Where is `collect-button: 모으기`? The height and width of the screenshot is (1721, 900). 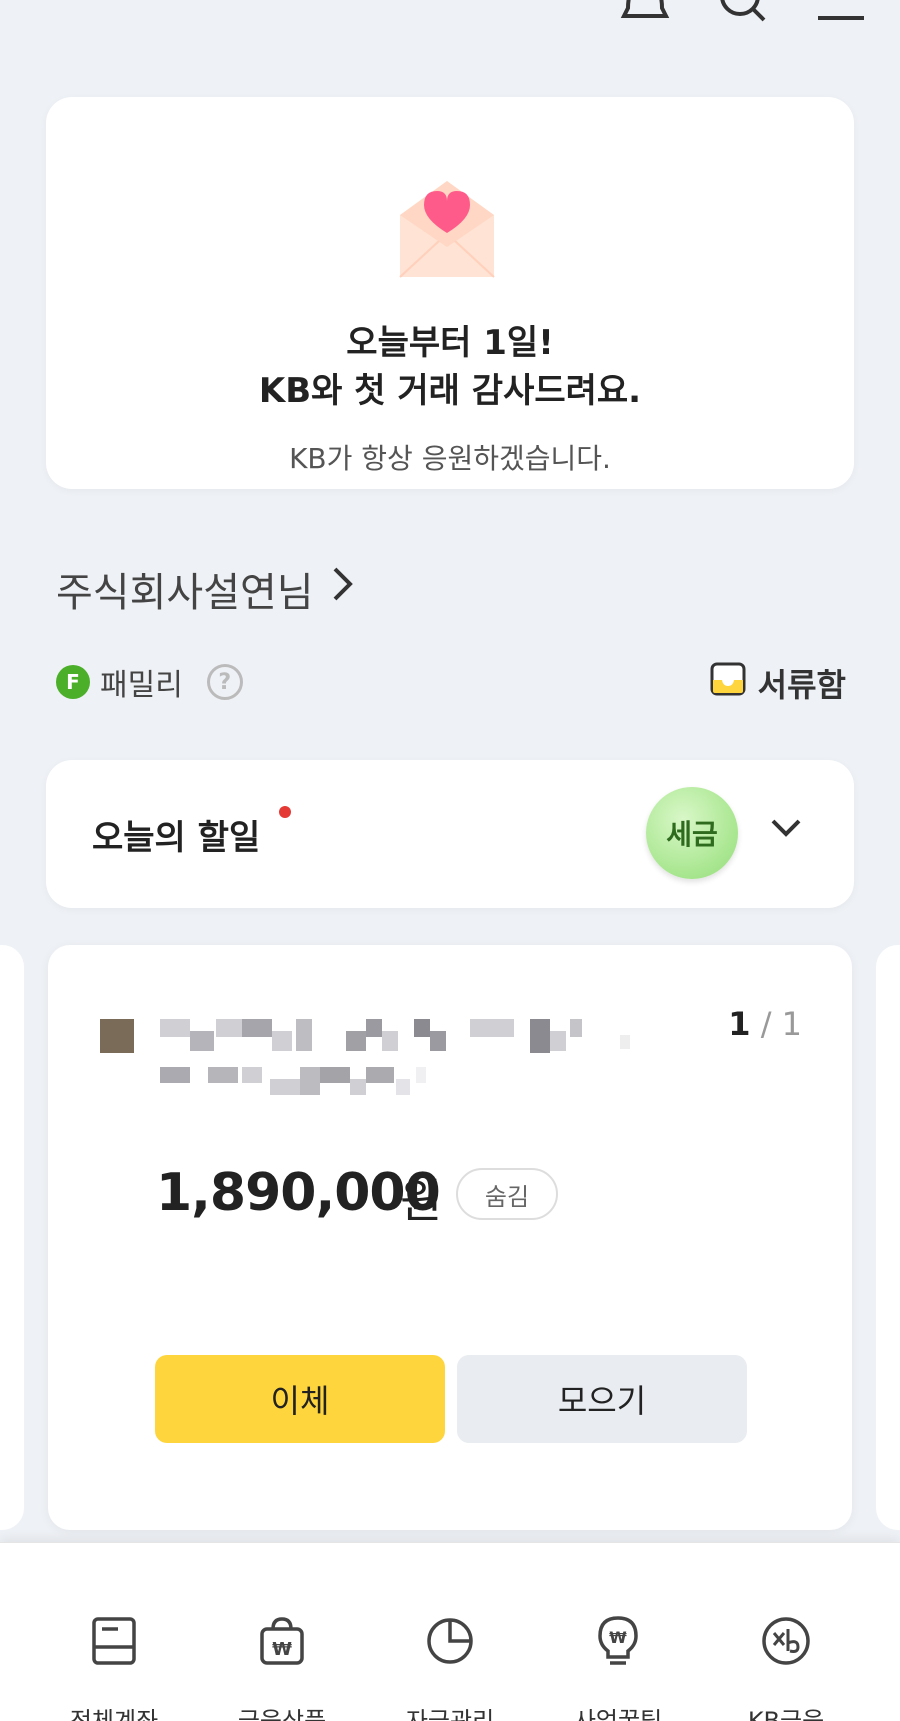
collect-button: 모으기 is located at coordinates (602, 1399).